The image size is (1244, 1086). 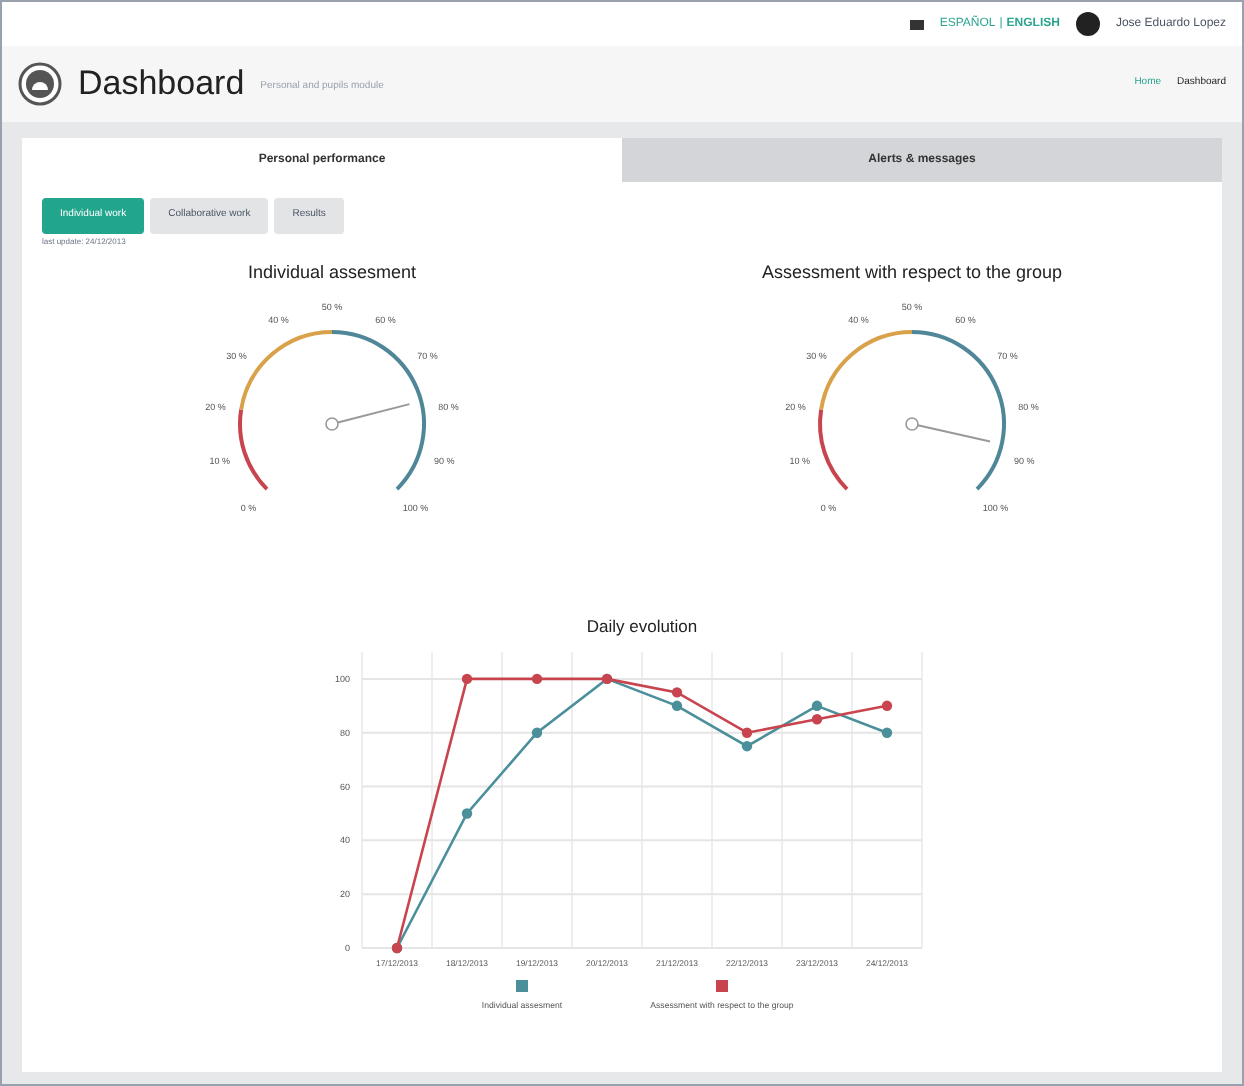 What do you see at coordinates (1087, 24) in the screenshot?
I see `avatar-icon` at bounding box center [1087, 24].